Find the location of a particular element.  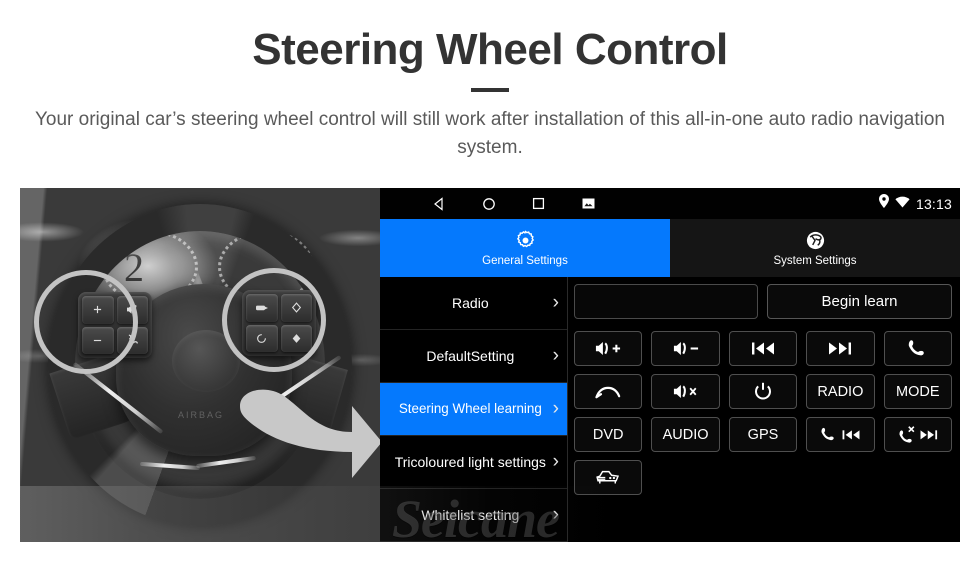

sidebar-item-whitelist-setting: Whitelist setting › is located at coordinates (473, 515).